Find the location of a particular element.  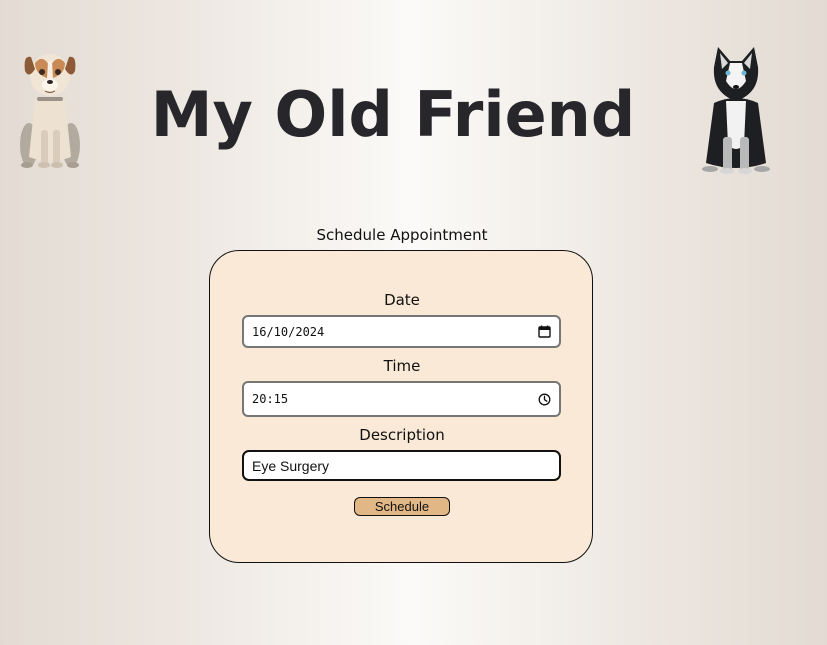

description-value: Eye Surgery is located at coordinates (291, 465).